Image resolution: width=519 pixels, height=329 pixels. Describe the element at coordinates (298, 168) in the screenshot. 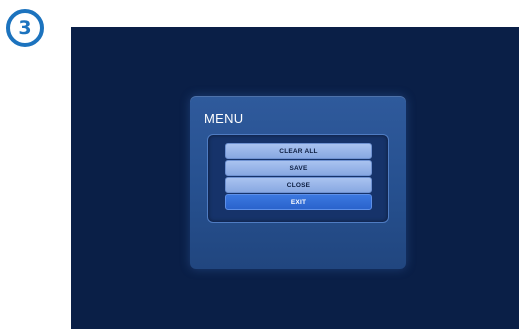

I see `save-button: SAVE` at that location.